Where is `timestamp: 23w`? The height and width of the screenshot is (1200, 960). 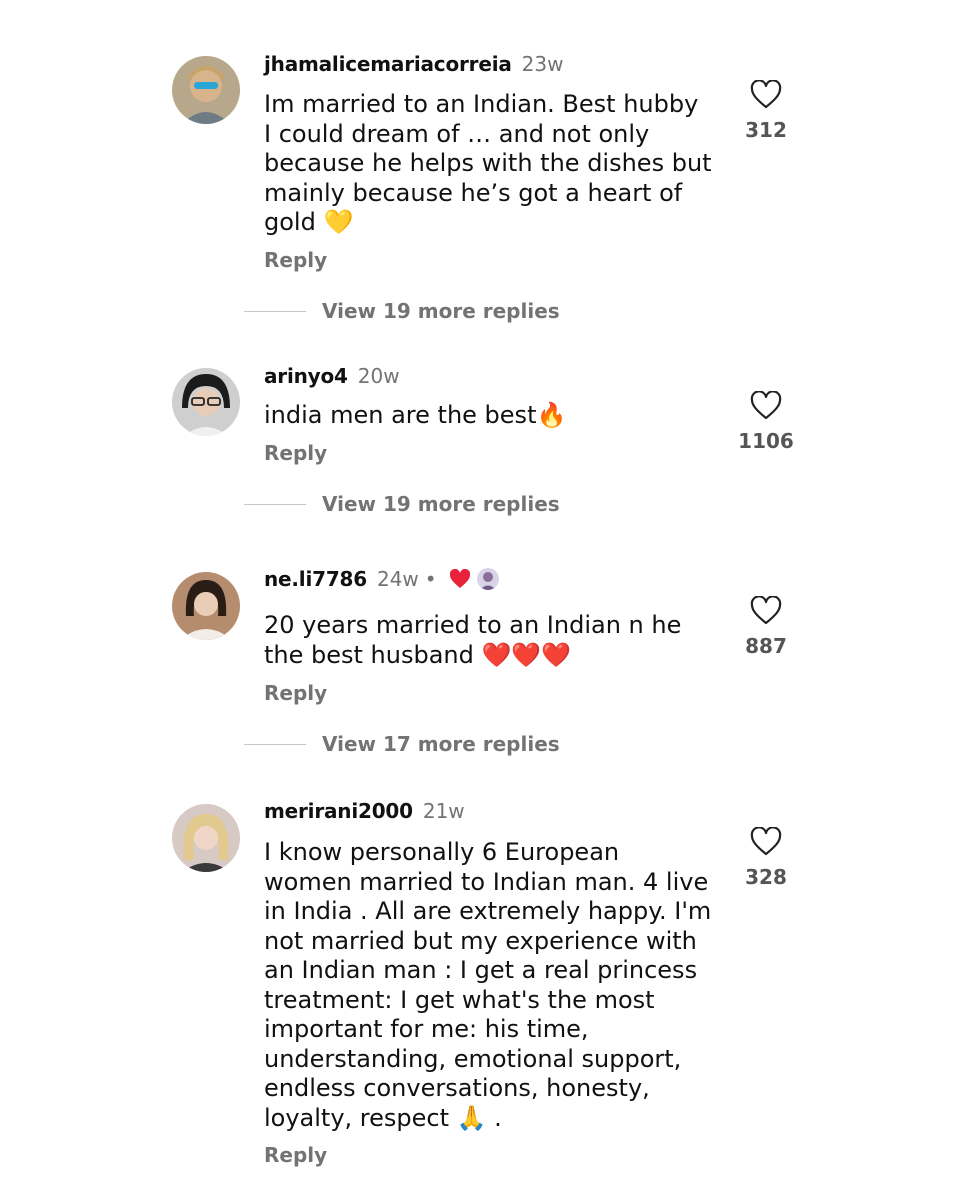
timestamp: 23w is located at coordinates (542, 64).